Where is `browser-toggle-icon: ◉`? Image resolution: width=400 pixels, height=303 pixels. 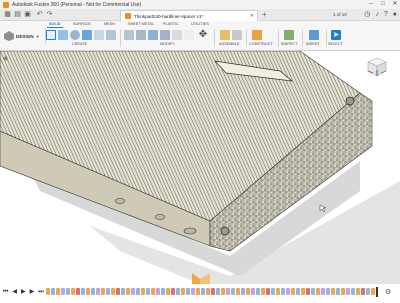 browser-toggle-icon: ◉ is located at coordinates (6, 59).